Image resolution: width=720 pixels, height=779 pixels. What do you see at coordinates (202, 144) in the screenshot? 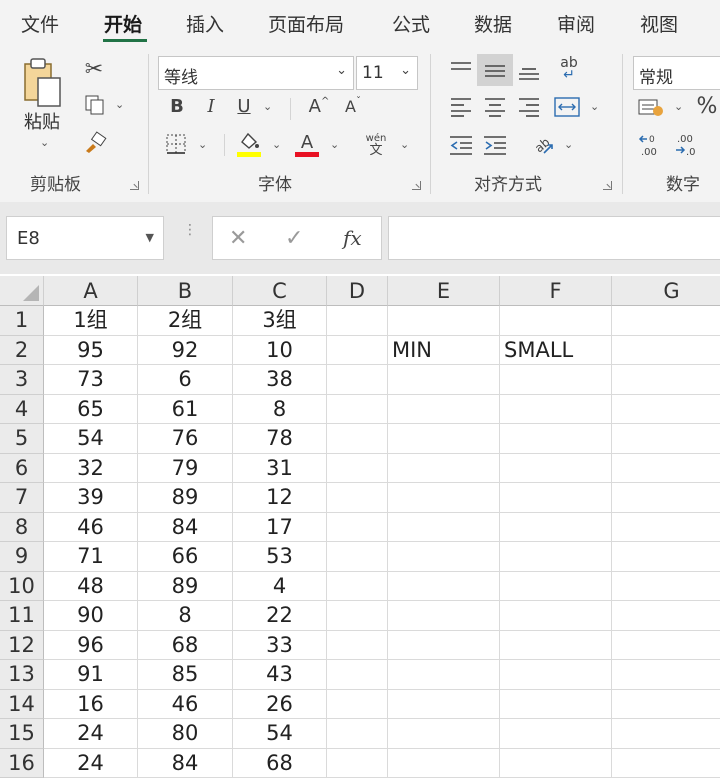
I see `borders-dropdown-icon: ⌄` at bounding box center [202, 144].